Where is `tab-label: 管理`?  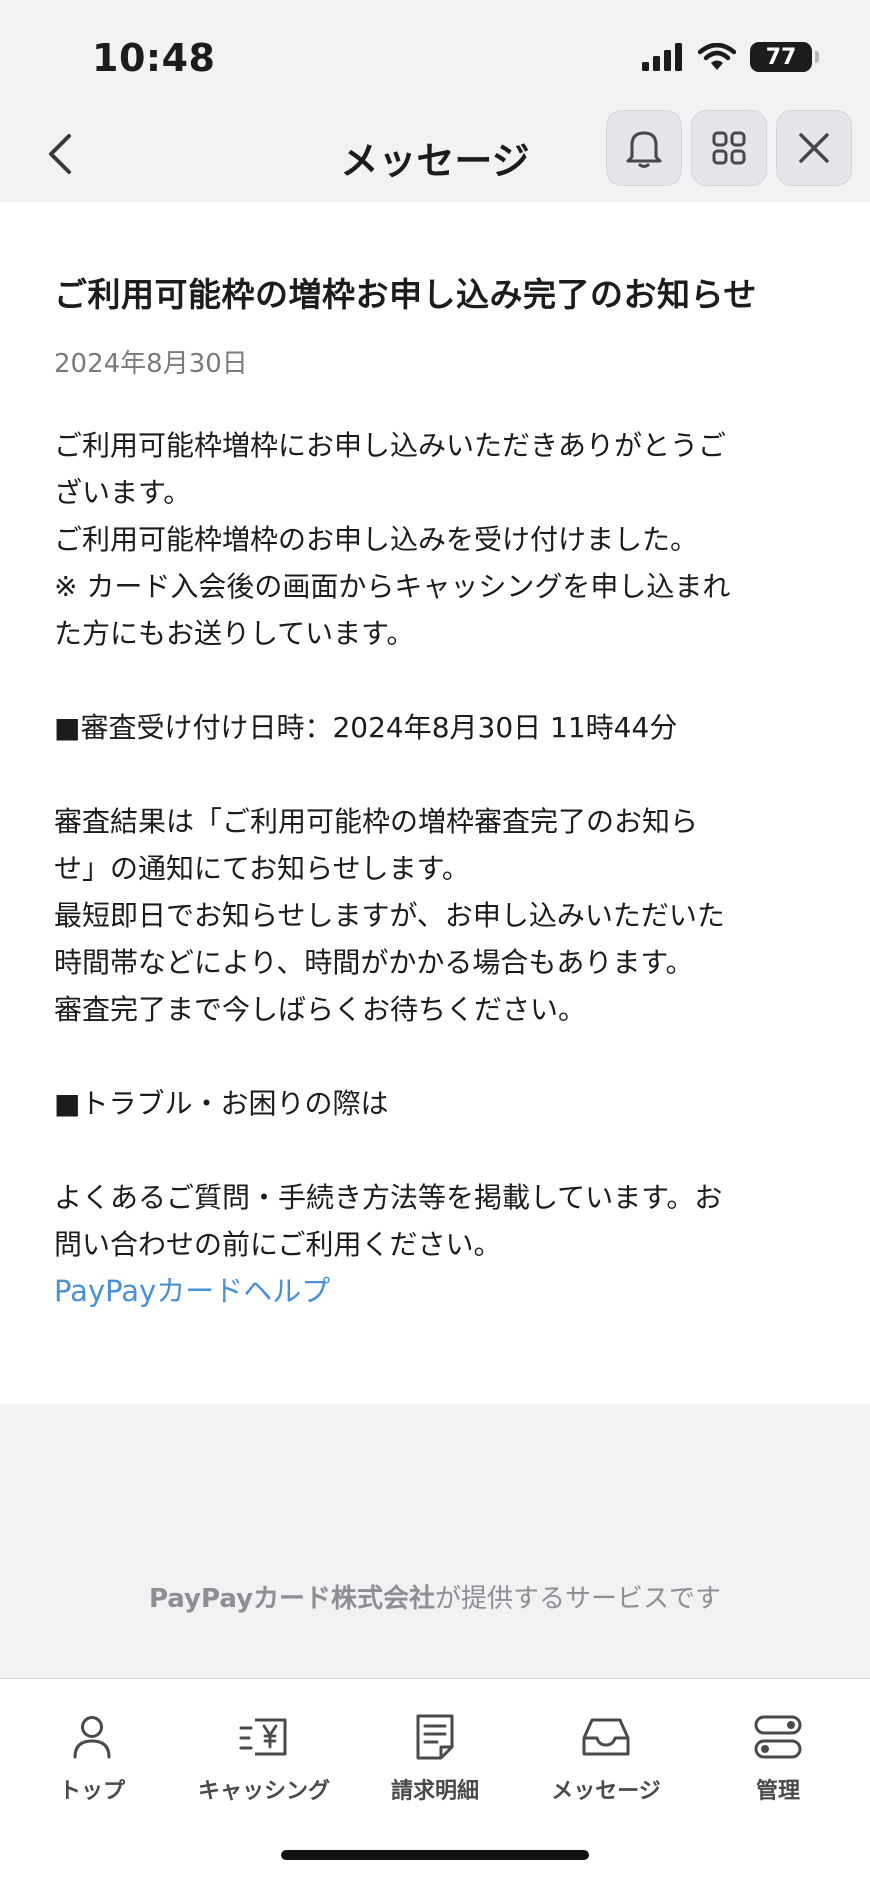 tab-label: 管理 is located at coordinates (777, 1791).